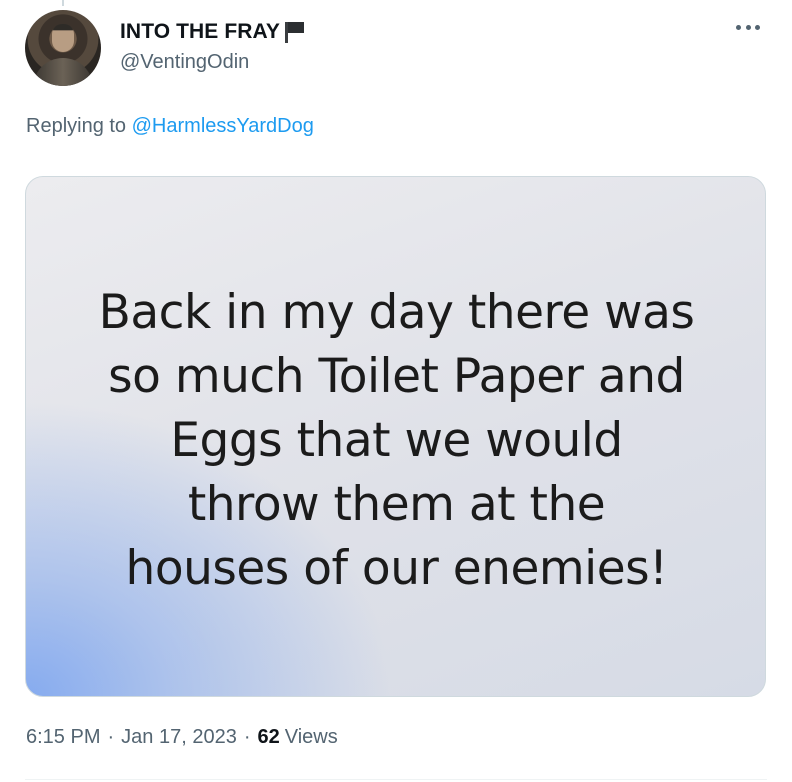 This screenshot has width=792, height=782. What do you see at coordinates (294, 32) in the screenshot?
I see `black-flag-icon` at bounding box center [294, 32].